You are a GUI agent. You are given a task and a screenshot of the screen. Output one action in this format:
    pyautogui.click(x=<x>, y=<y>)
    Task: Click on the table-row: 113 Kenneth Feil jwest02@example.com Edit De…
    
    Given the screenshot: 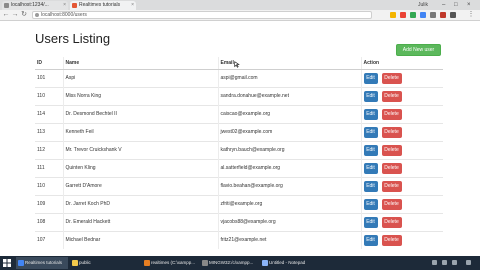 What is the action you would take?
    pyautogui.click(x=239, y=131)
    